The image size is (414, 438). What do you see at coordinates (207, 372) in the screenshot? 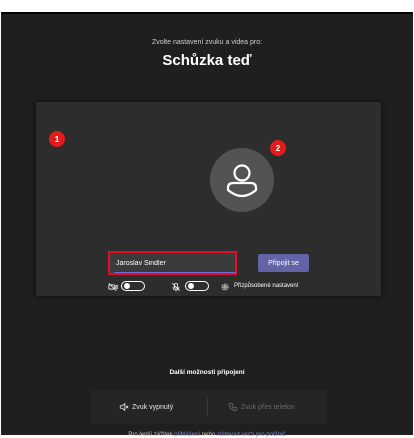
I see `more-options-title: Další možnosti připojení` at bounding box center [207, 372].